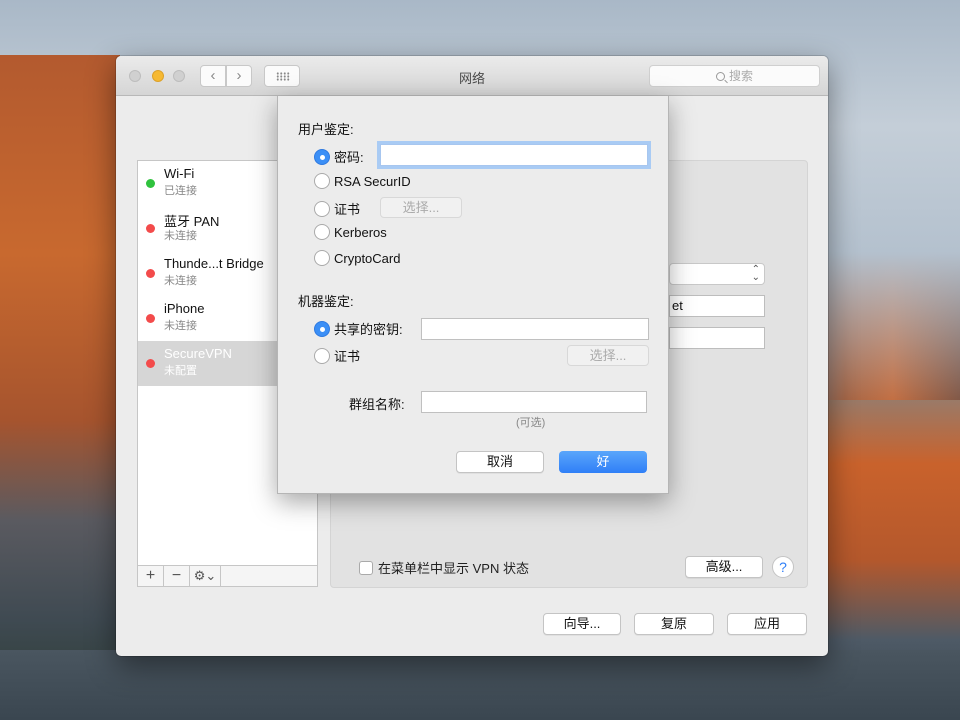  I want to click on option-label: RSA SecurID, so click(372, 181).